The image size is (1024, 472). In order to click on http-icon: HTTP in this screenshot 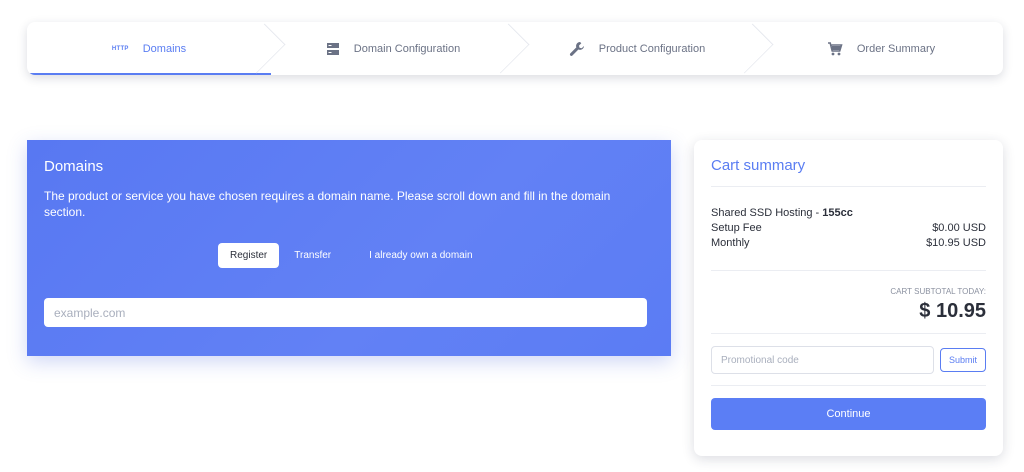, I will do `click(120, 48)`.